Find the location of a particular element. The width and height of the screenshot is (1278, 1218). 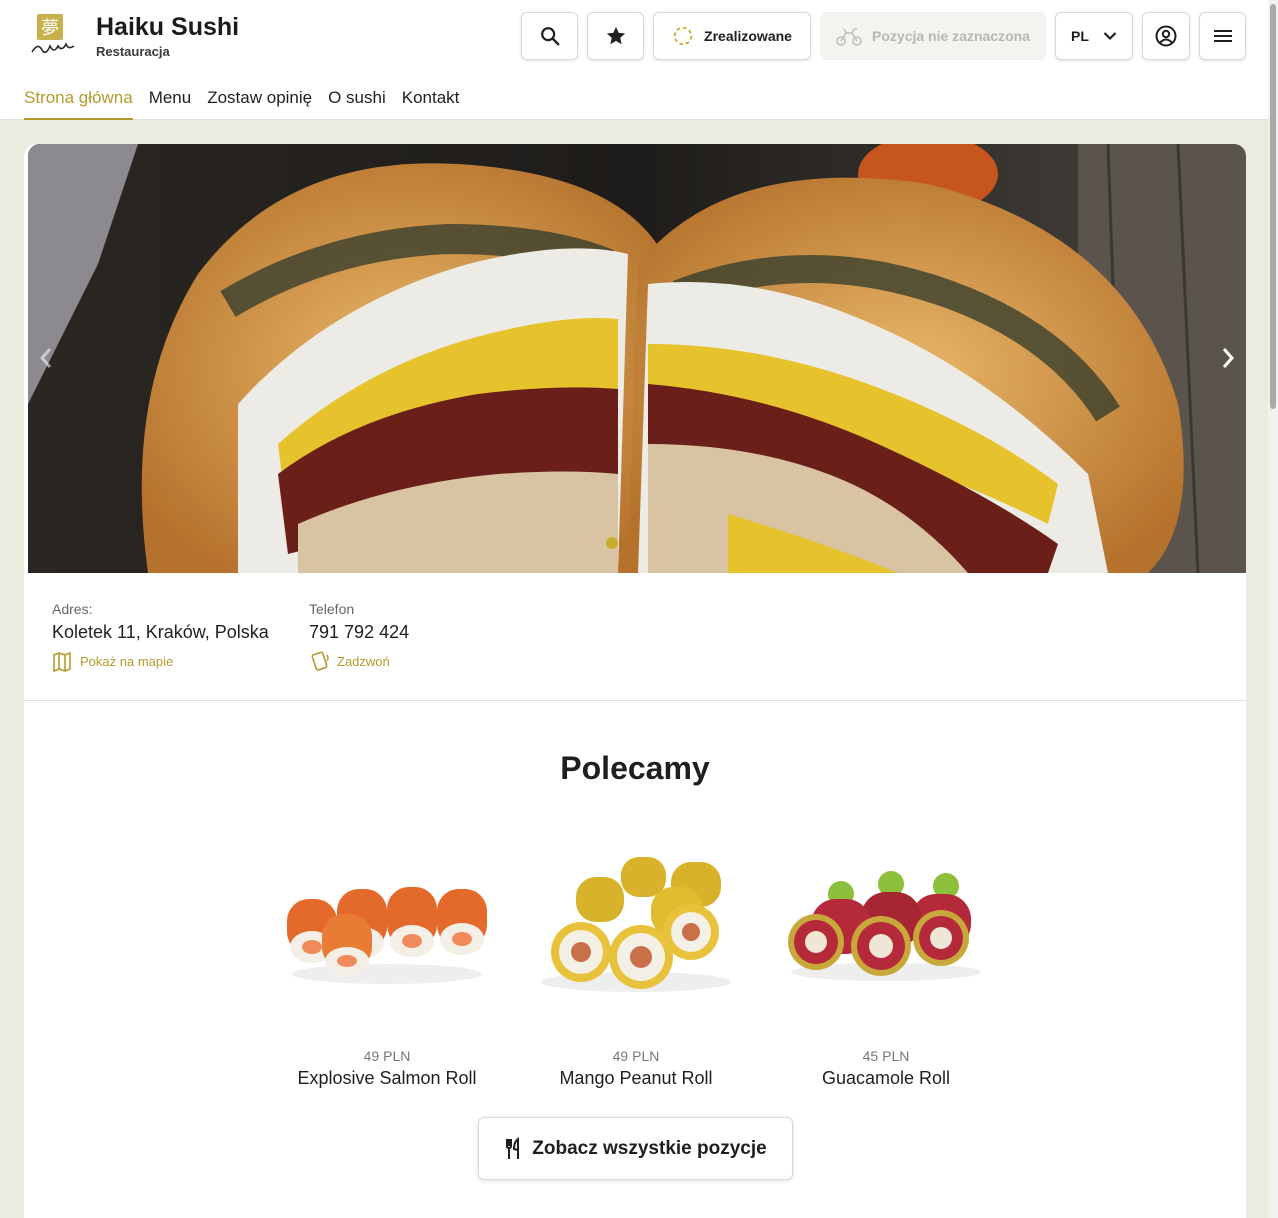

orders-status-label: Zrealizowane is located at coordinates (748, 36).